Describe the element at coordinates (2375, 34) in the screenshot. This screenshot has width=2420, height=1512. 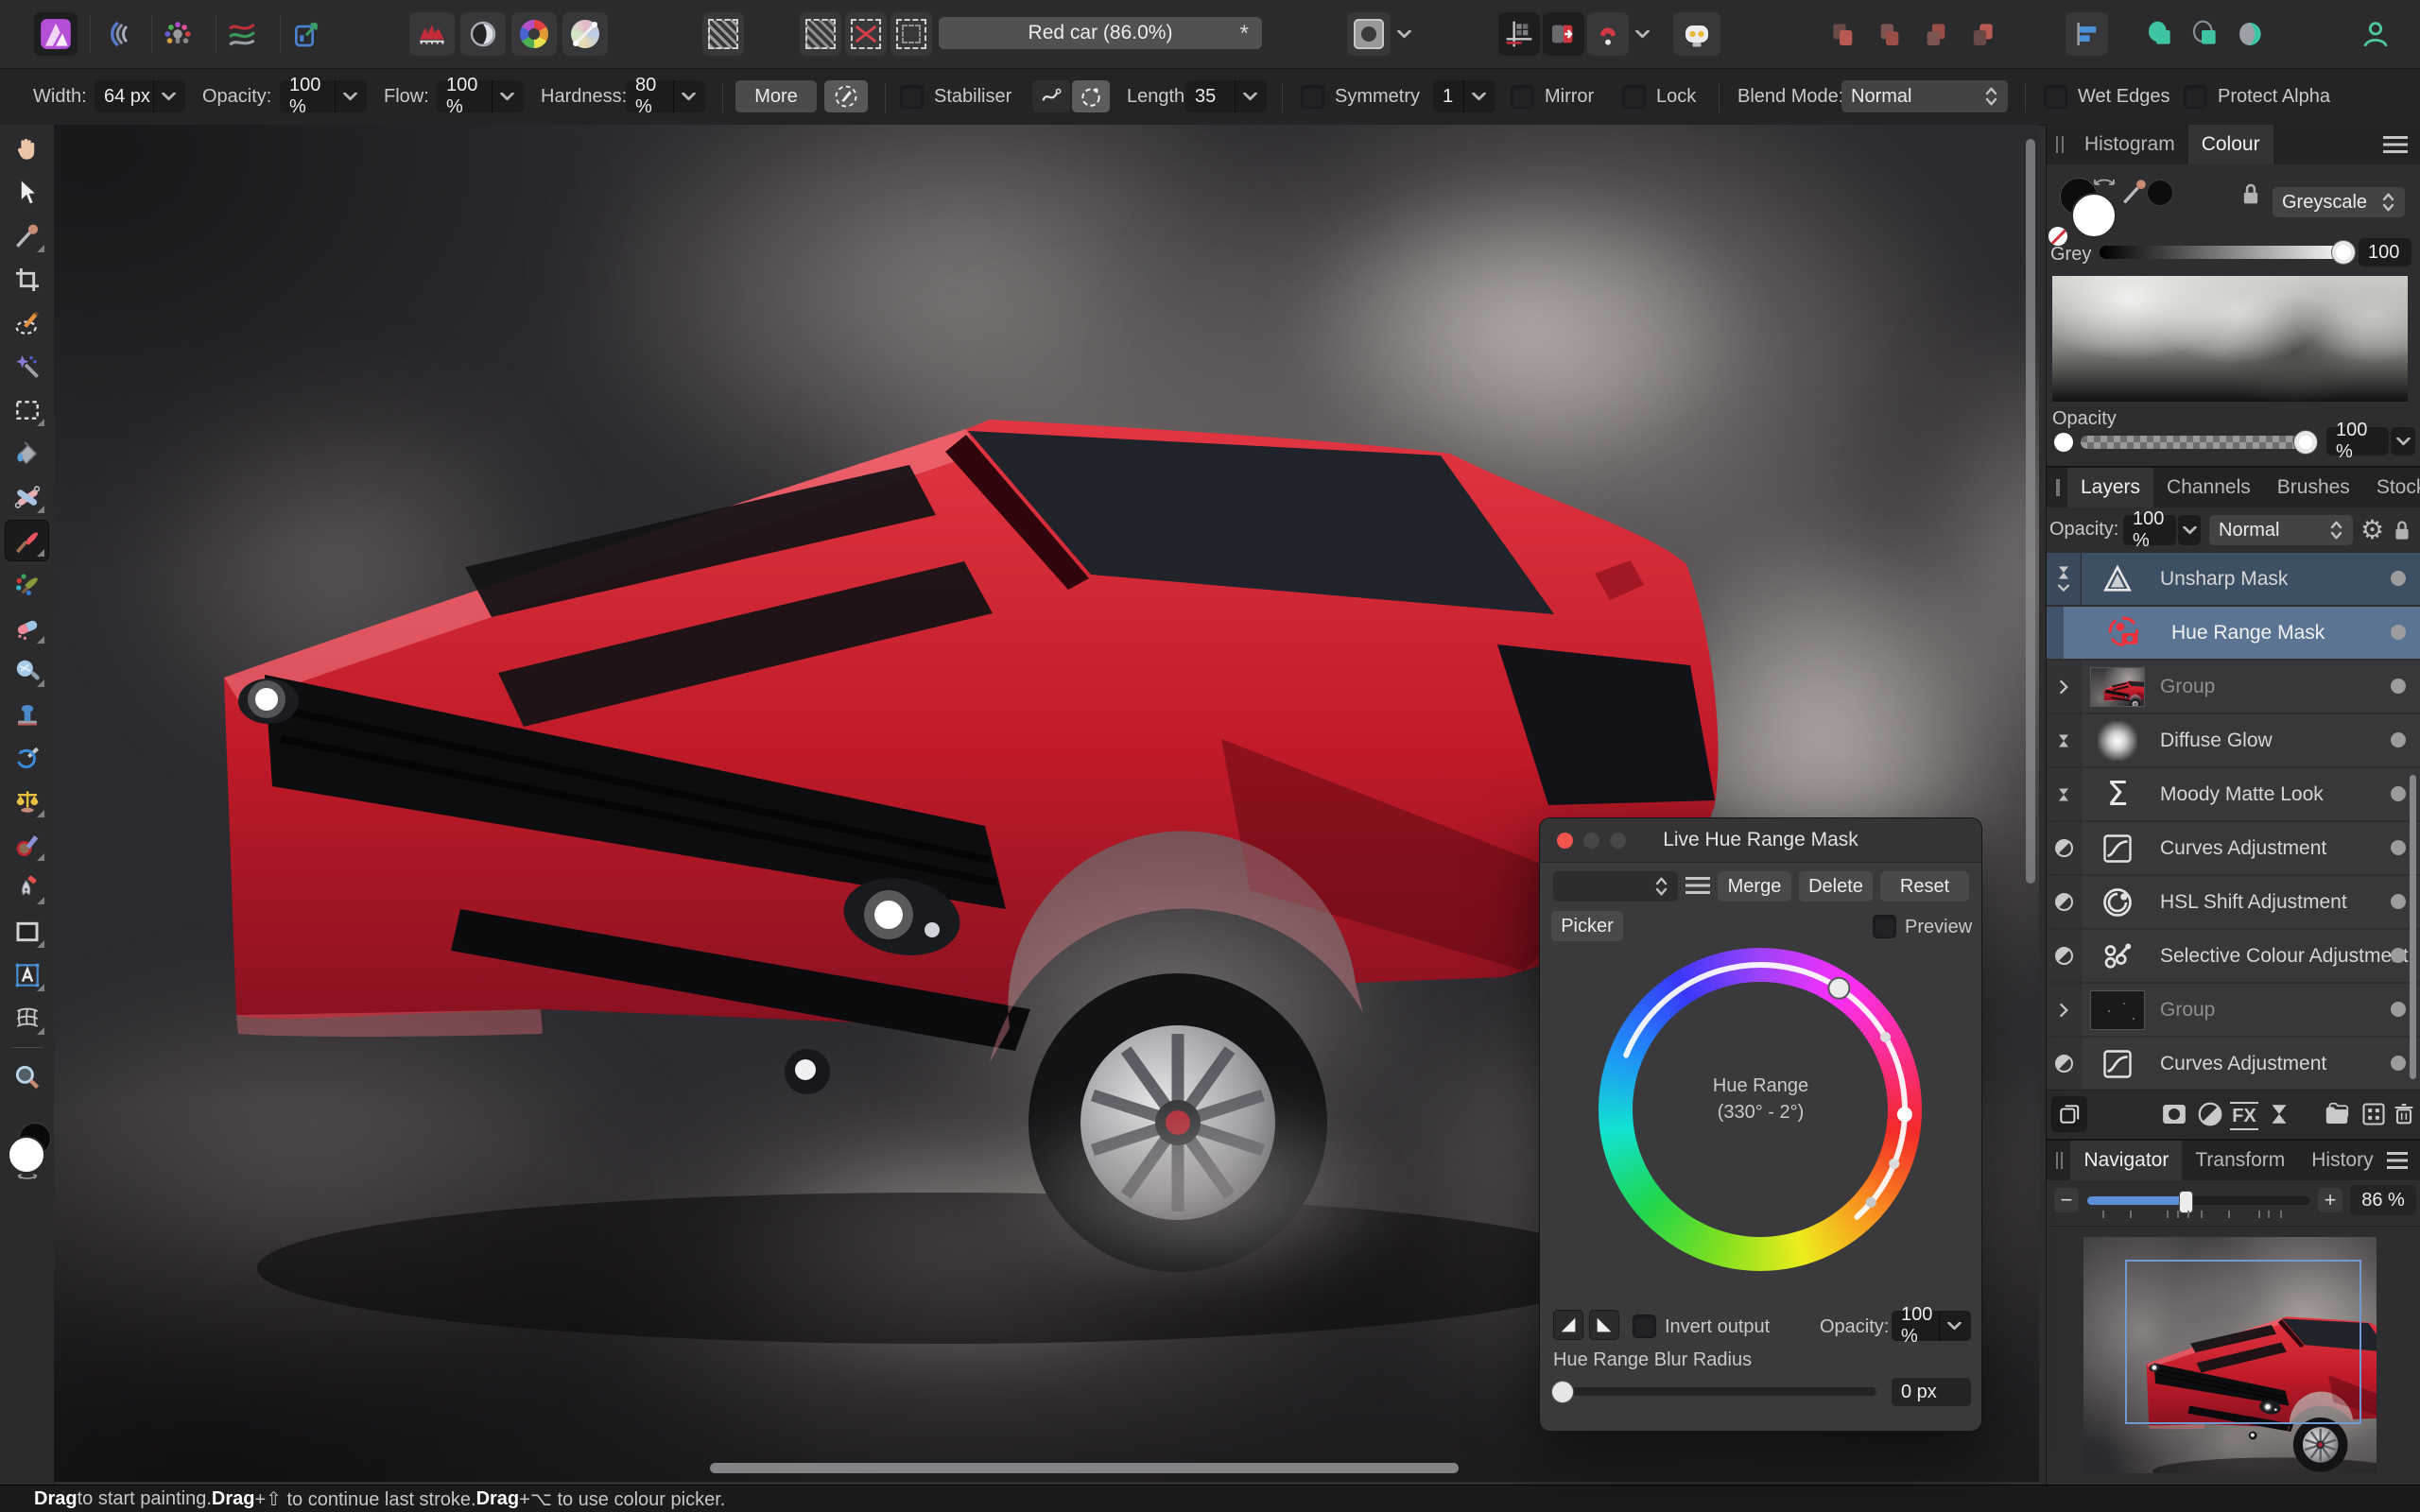
I see `account-button` at that location.